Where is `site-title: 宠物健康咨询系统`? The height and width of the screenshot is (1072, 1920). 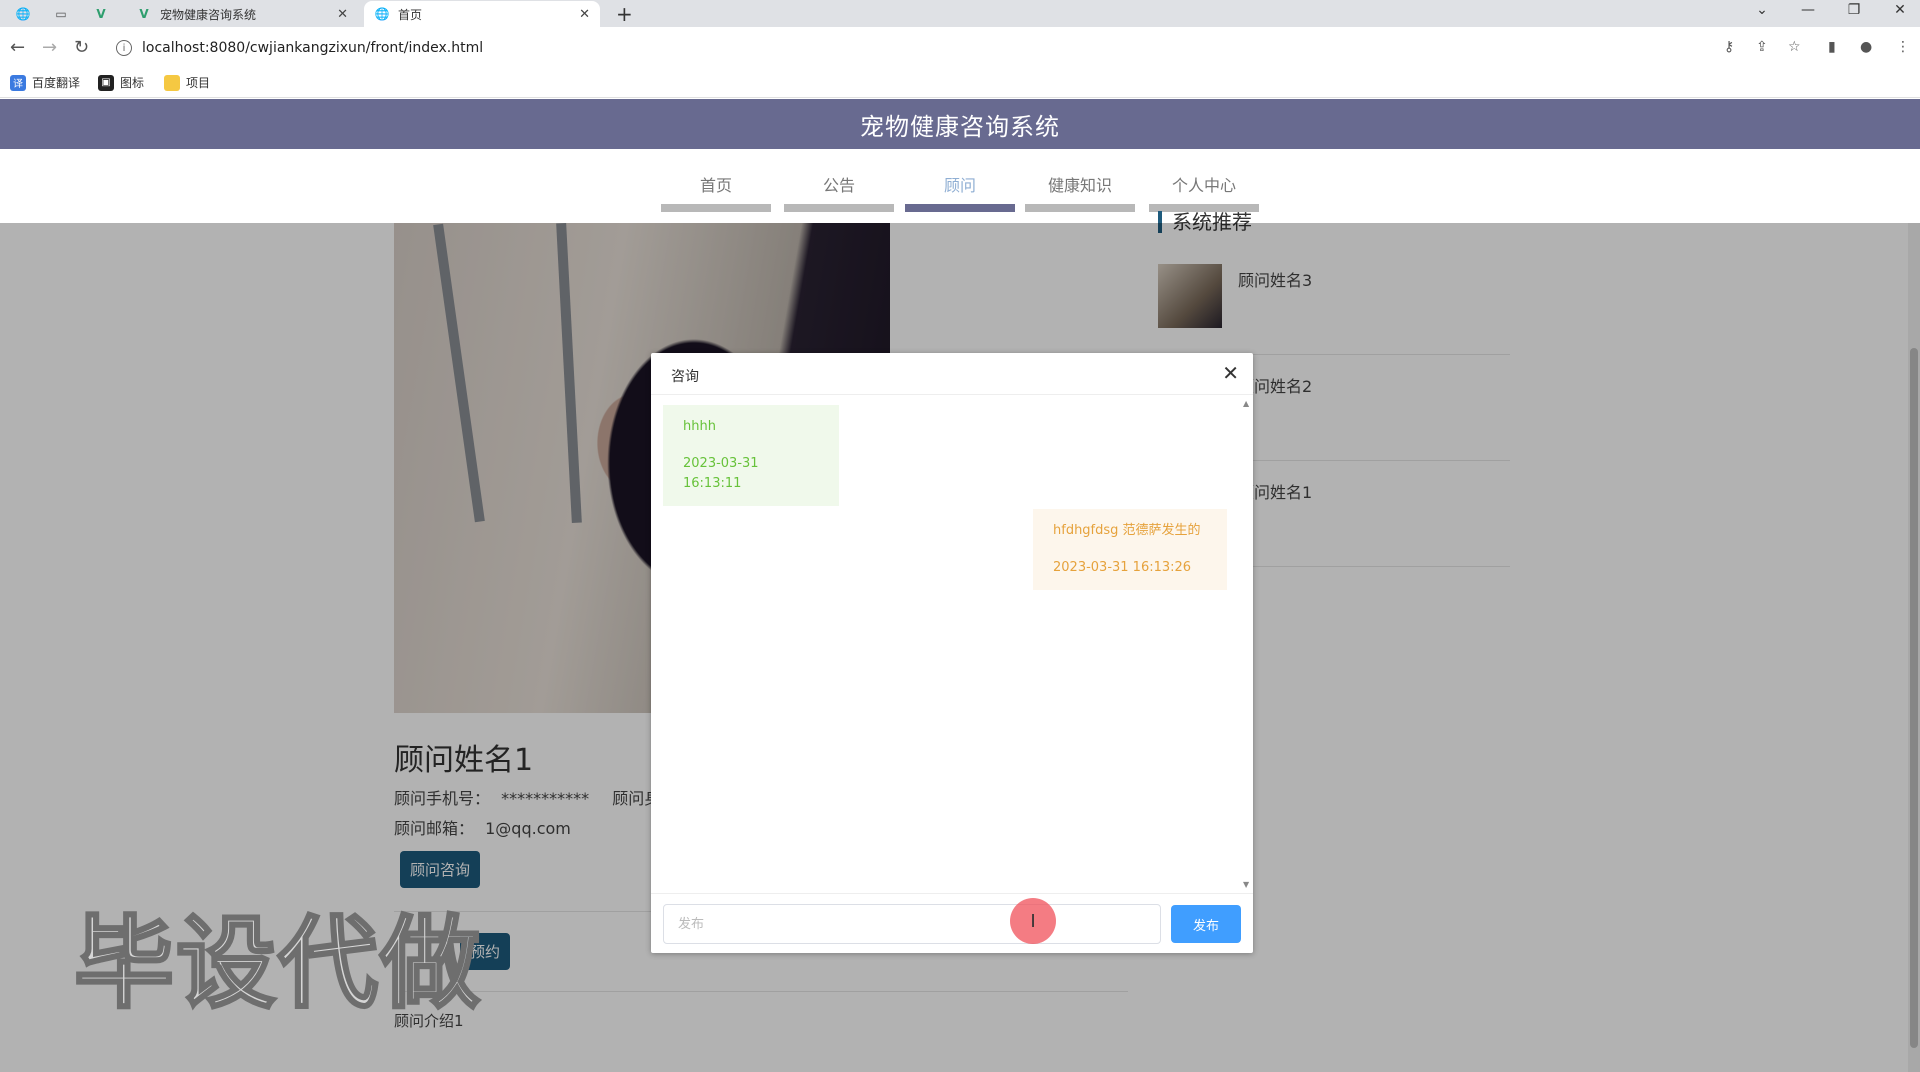 site-title: 宠物健康咨询系统 is located at coordinates (960, 126).